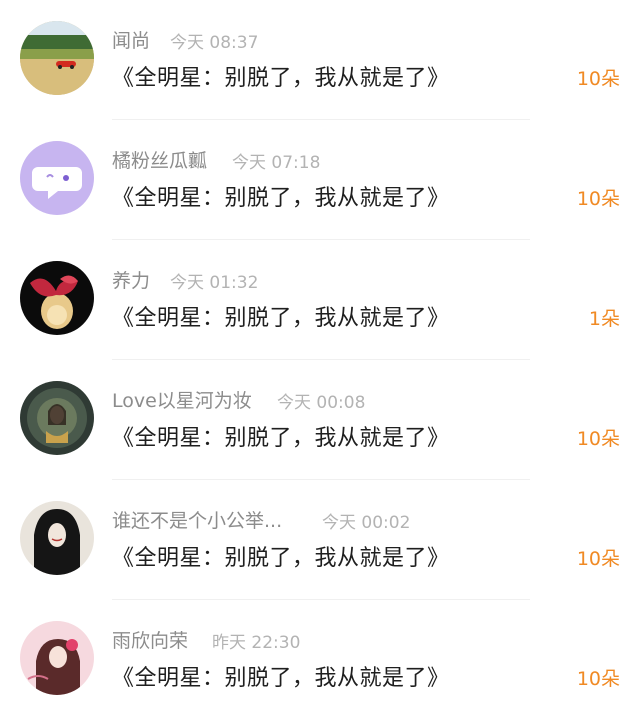  What do you see at coordinates (214, 283) in the screenshot?
I see `timestamp: 今天 01:32` at bounding box center [214, 283].